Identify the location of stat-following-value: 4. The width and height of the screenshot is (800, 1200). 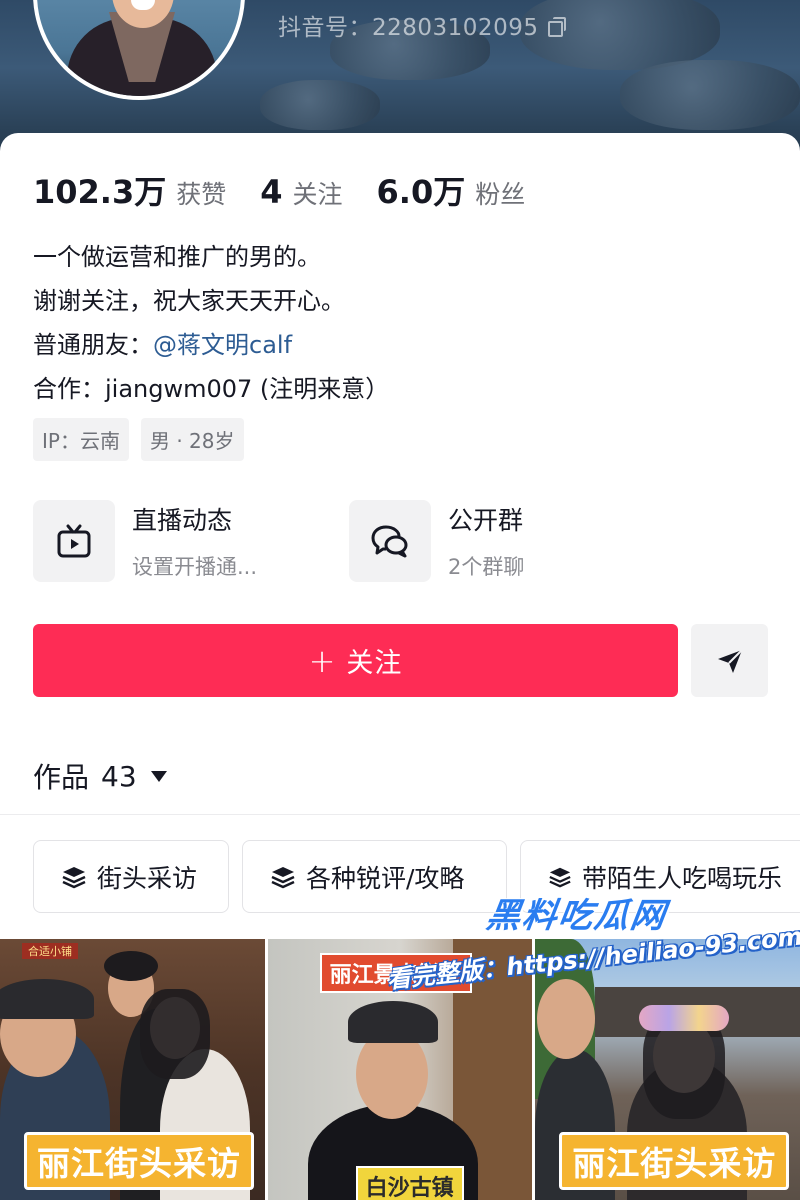
(271, 192).